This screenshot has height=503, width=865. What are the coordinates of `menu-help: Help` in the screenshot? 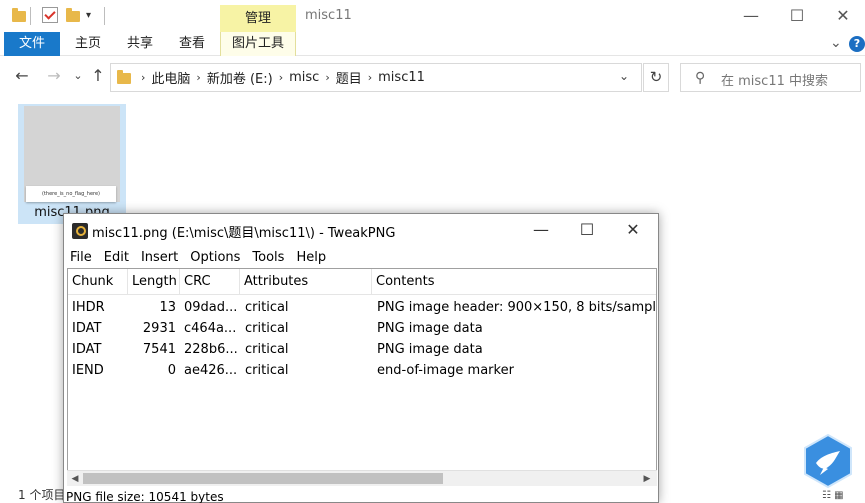 It's located at (311, 257).